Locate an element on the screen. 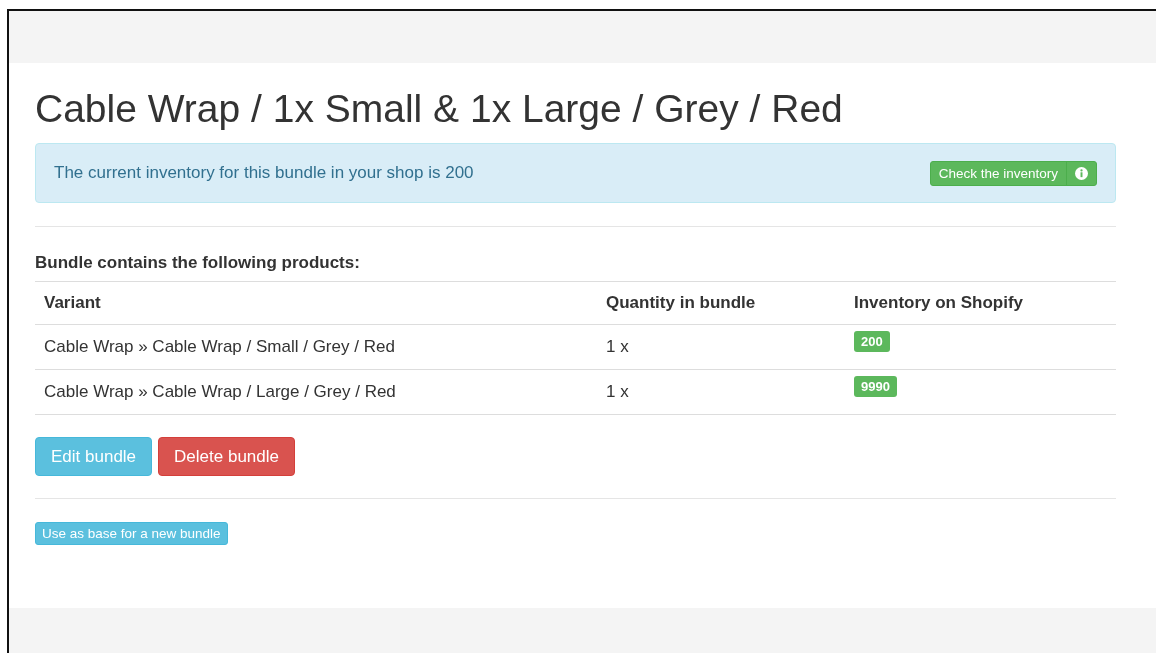 Image resolution: width=1156 pixels, height=653 pixels. info-icon is located at coordinates (1081, 173).